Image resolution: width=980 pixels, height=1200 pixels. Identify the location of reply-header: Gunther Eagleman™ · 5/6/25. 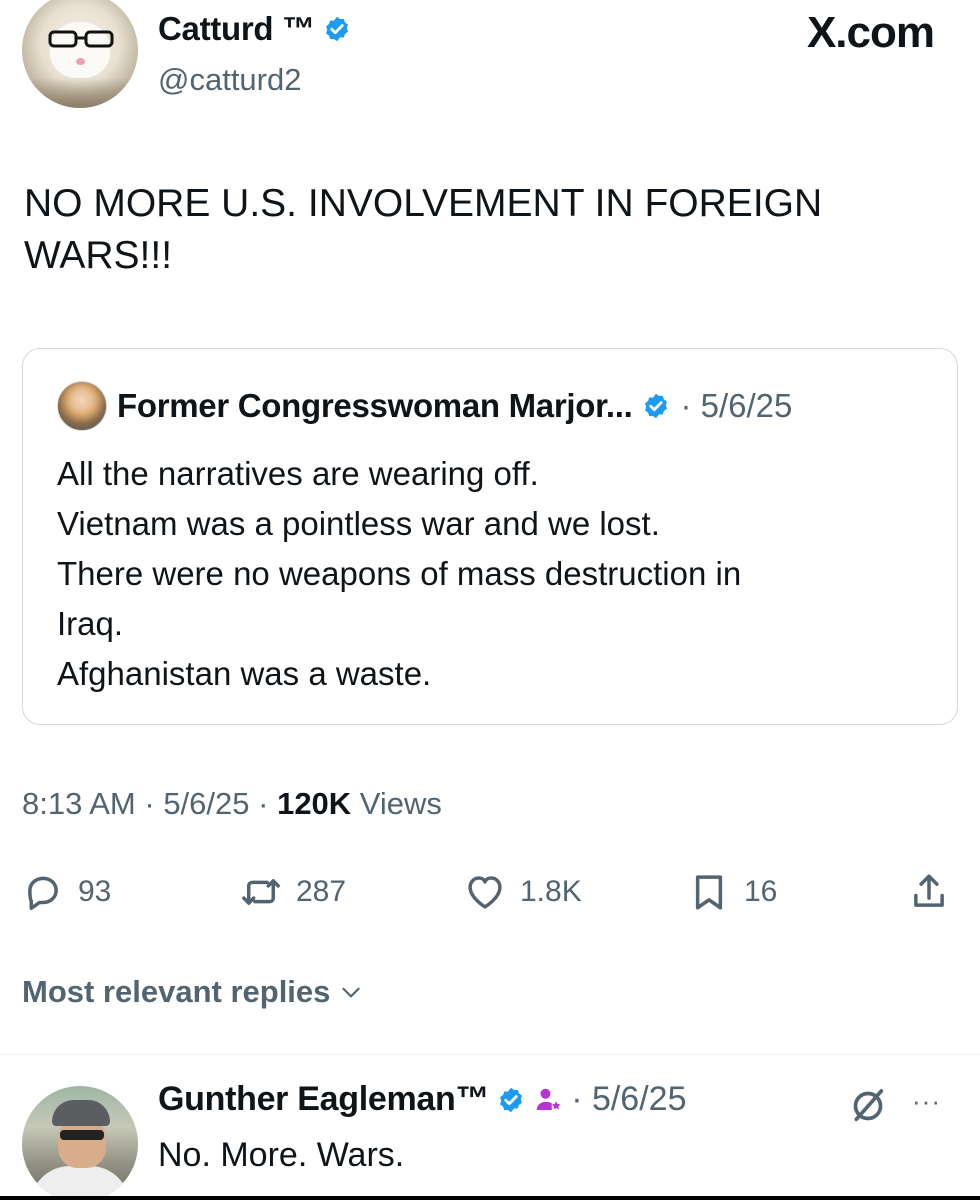
(422, 1099).